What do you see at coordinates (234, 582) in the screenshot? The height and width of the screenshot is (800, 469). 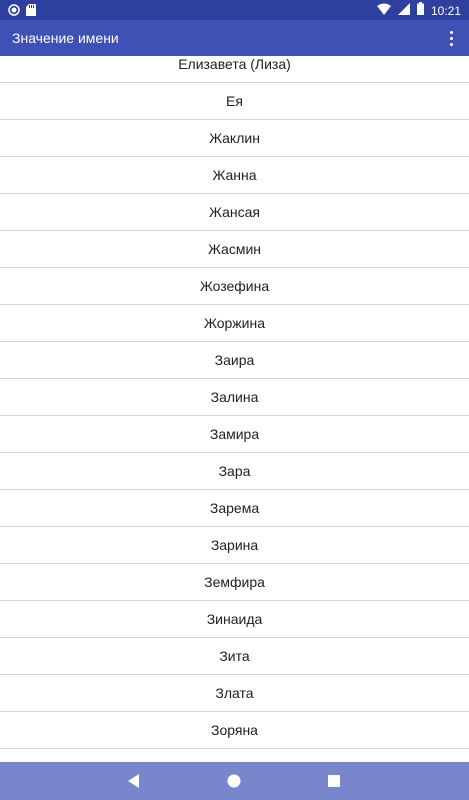 I see `list-item: Земфира` at bounding box center [234, 582].